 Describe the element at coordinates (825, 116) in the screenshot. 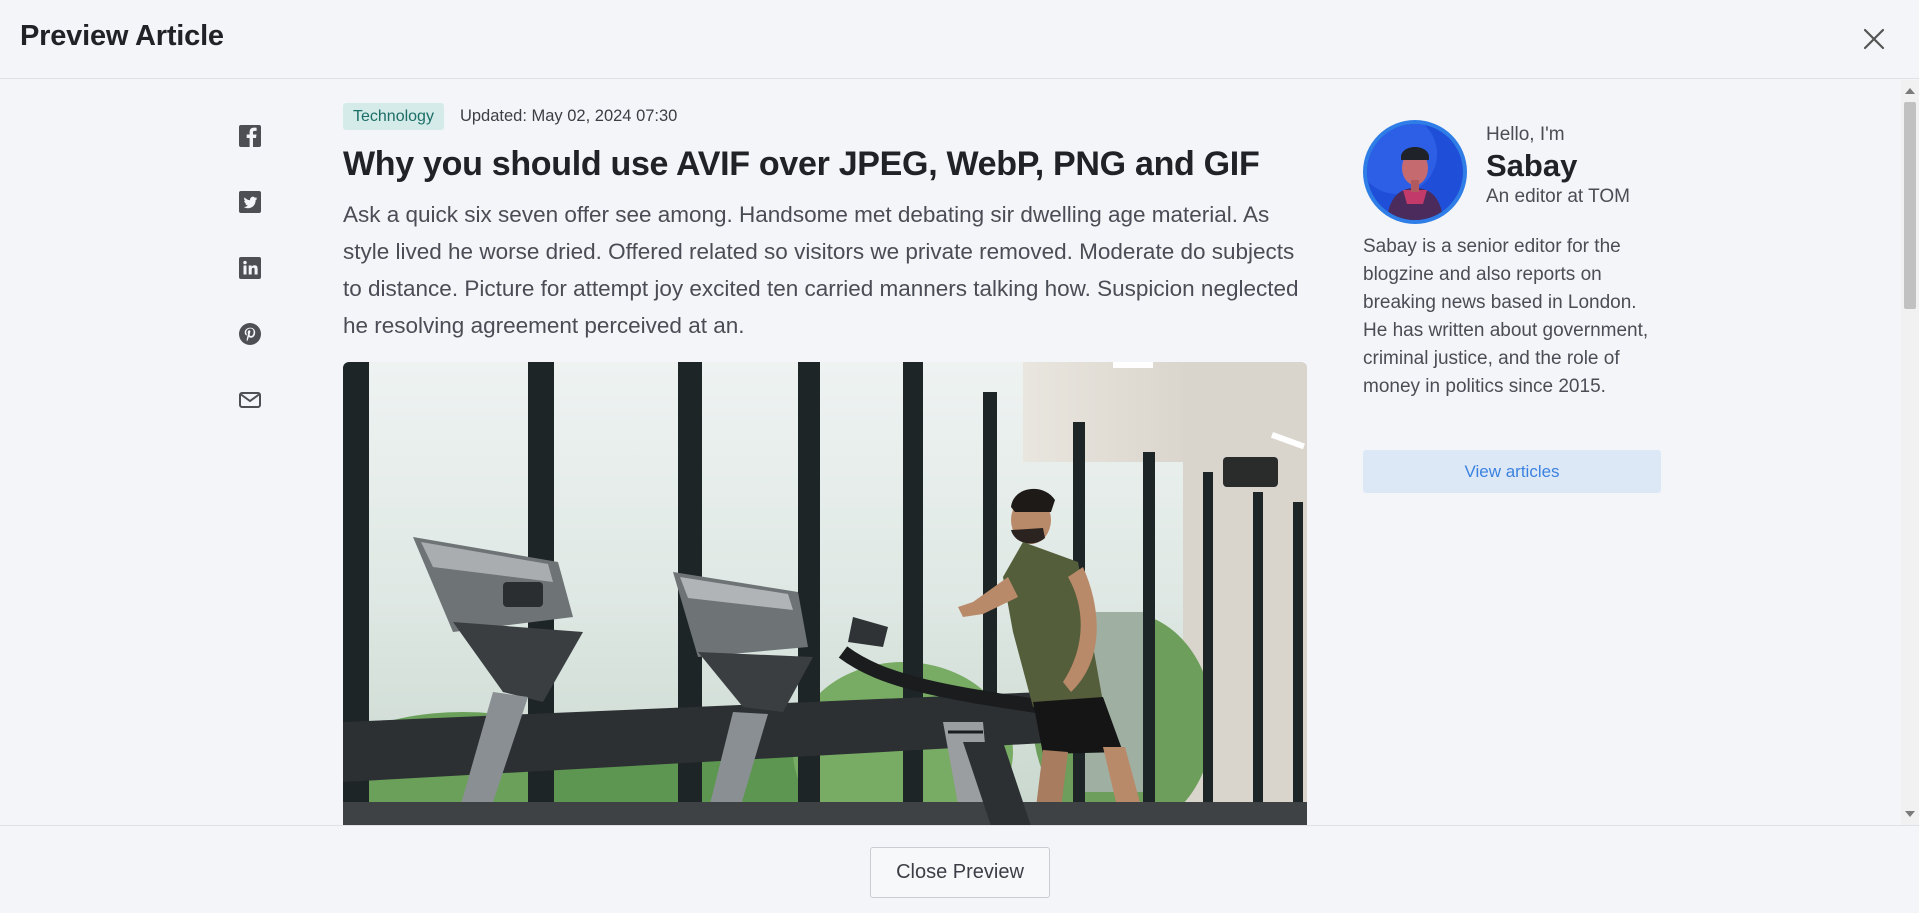

I see `article-meta: Technology Updated: May 02, 2024 07:30` at that location.